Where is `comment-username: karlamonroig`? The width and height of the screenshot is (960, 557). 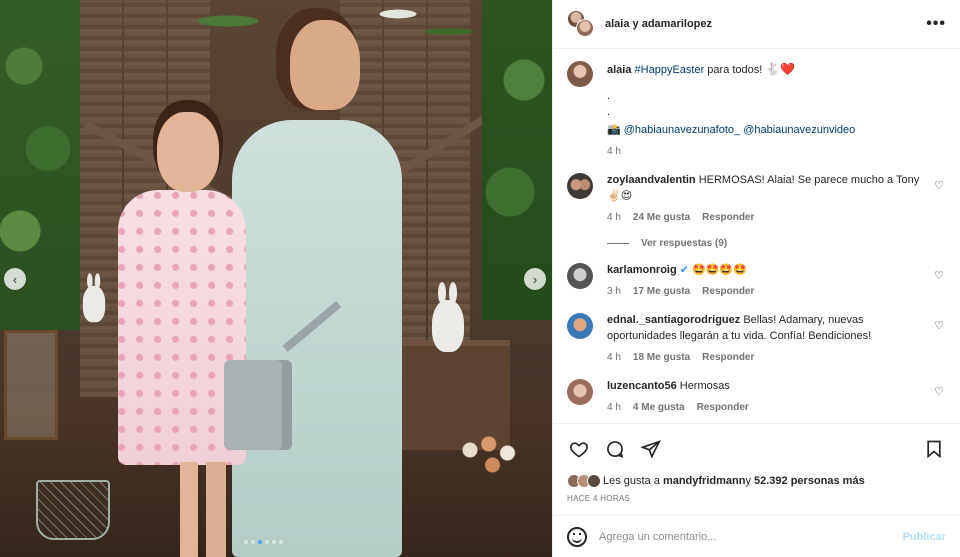
comment-username: karlamonroig is located at coordinates (642, 270).